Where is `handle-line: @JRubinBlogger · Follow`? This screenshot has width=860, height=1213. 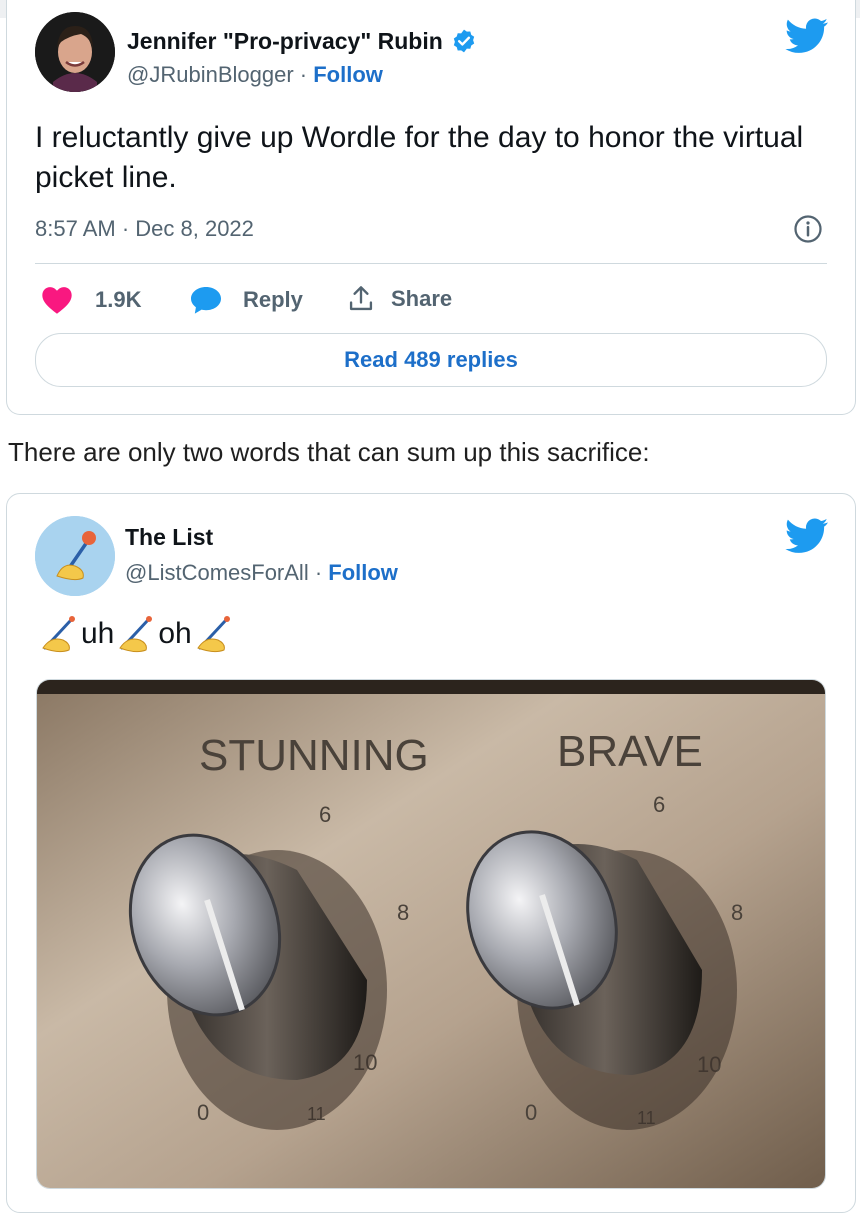 handle-line: @JRubinBlogger · Follow is located at coordinates (255, 75).